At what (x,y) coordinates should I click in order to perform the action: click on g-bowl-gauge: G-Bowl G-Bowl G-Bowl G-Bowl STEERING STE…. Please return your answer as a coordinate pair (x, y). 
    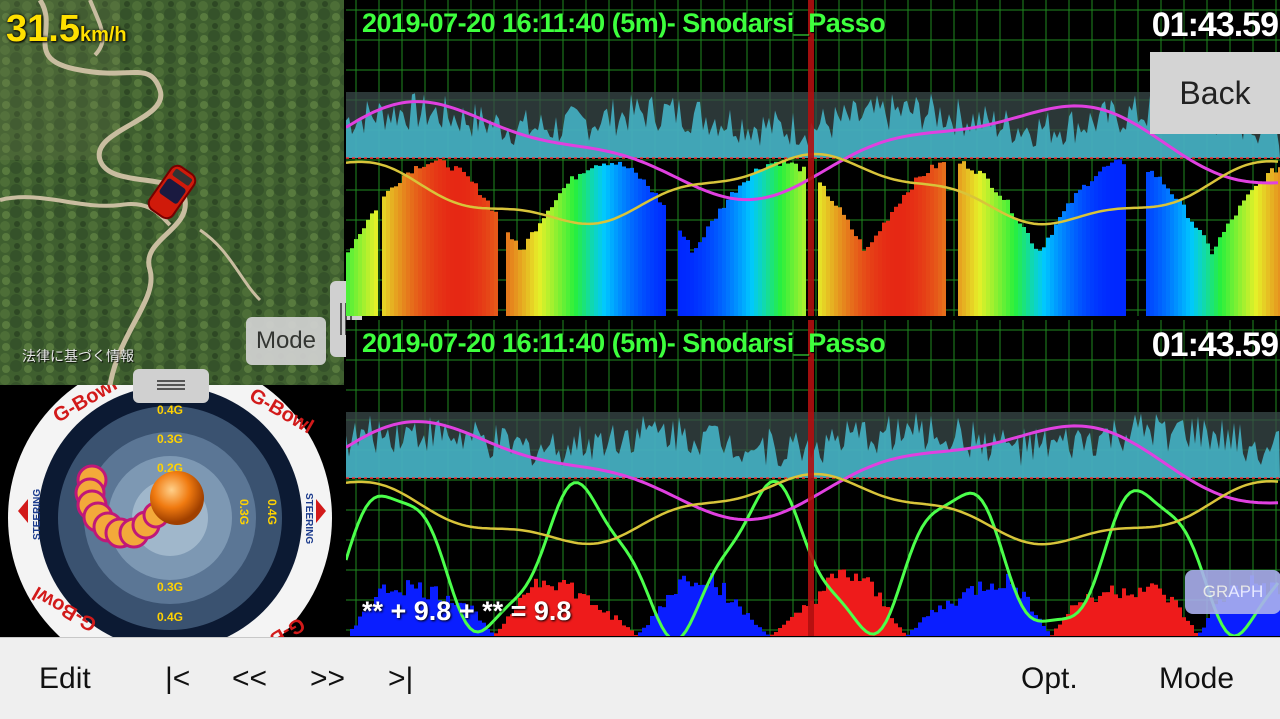
    Looking at the image, I should click on (170, 511).